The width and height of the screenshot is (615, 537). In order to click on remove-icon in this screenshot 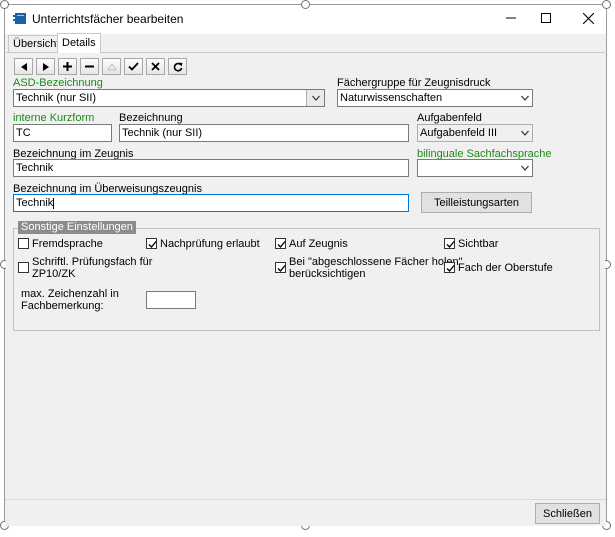, I will do `click(89, 66)`.